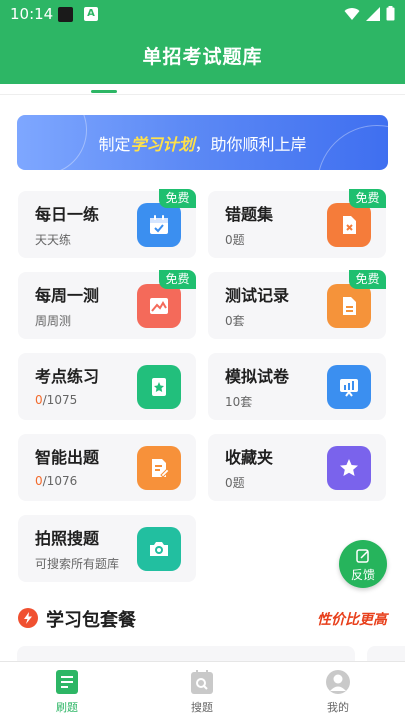 The height and width of the screenshot is (720, 405). I want to click on image-chart-icon, so click(159, 306).